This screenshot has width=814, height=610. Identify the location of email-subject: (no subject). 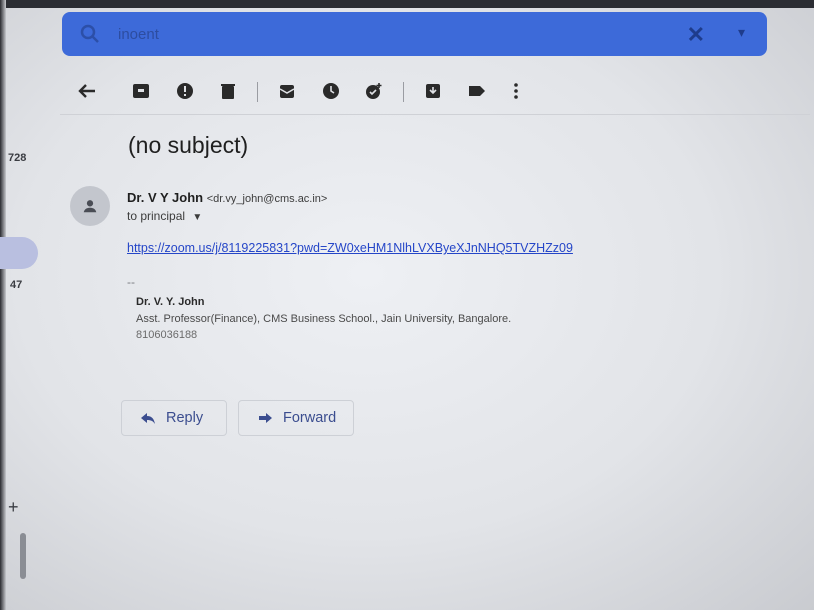
(188, 145).